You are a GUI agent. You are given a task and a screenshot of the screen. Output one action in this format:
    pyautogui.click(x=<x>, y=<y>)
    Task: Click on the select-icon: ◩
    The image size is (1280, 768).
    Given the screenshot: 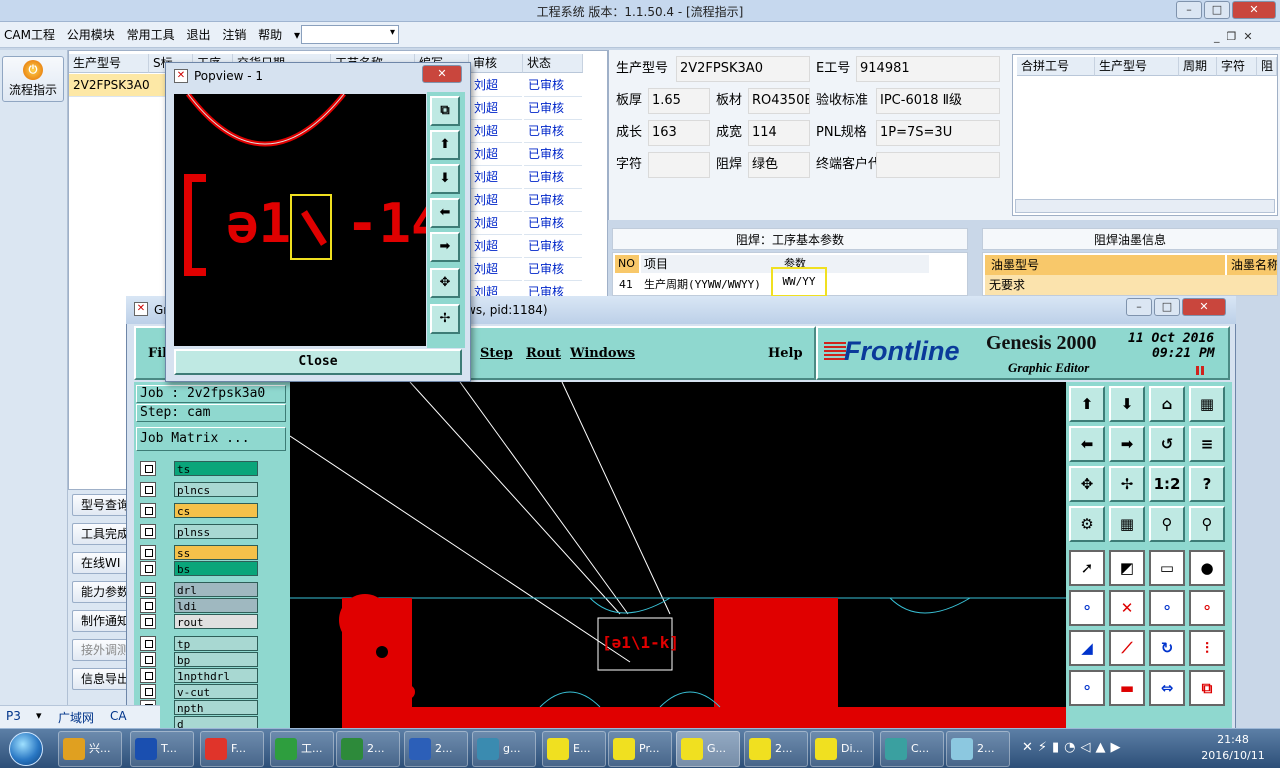 What is the action you would take?
    pyautogui.click(x=1127, y=568)
    